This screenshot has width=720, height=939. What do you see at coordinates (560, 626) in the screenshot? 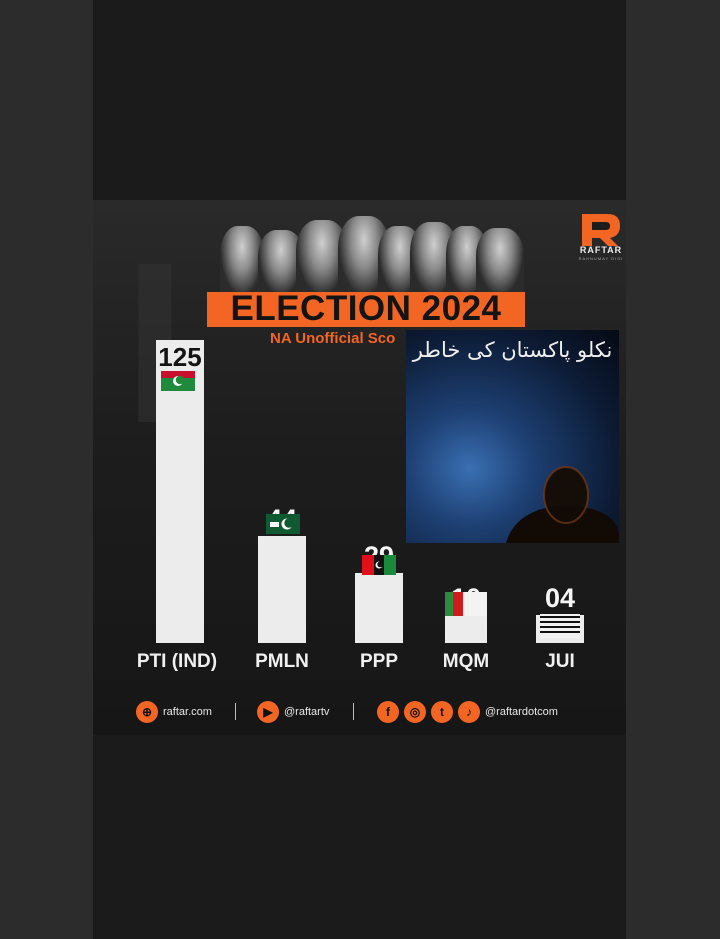
I see `jui-flag-icon` at bounding box center [560, 626].